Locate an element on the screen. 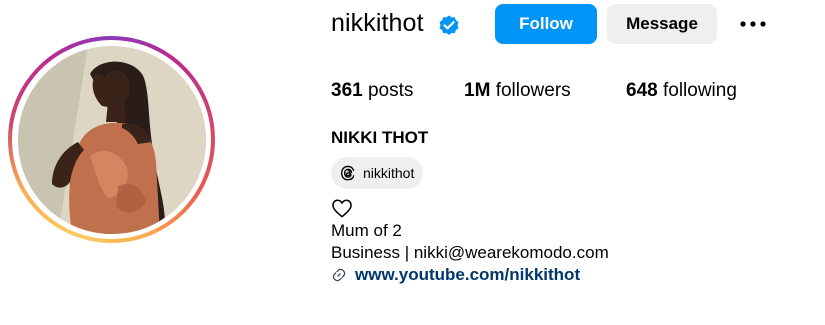  followers-stat: 1M followers is located at coordinates (517, 91).